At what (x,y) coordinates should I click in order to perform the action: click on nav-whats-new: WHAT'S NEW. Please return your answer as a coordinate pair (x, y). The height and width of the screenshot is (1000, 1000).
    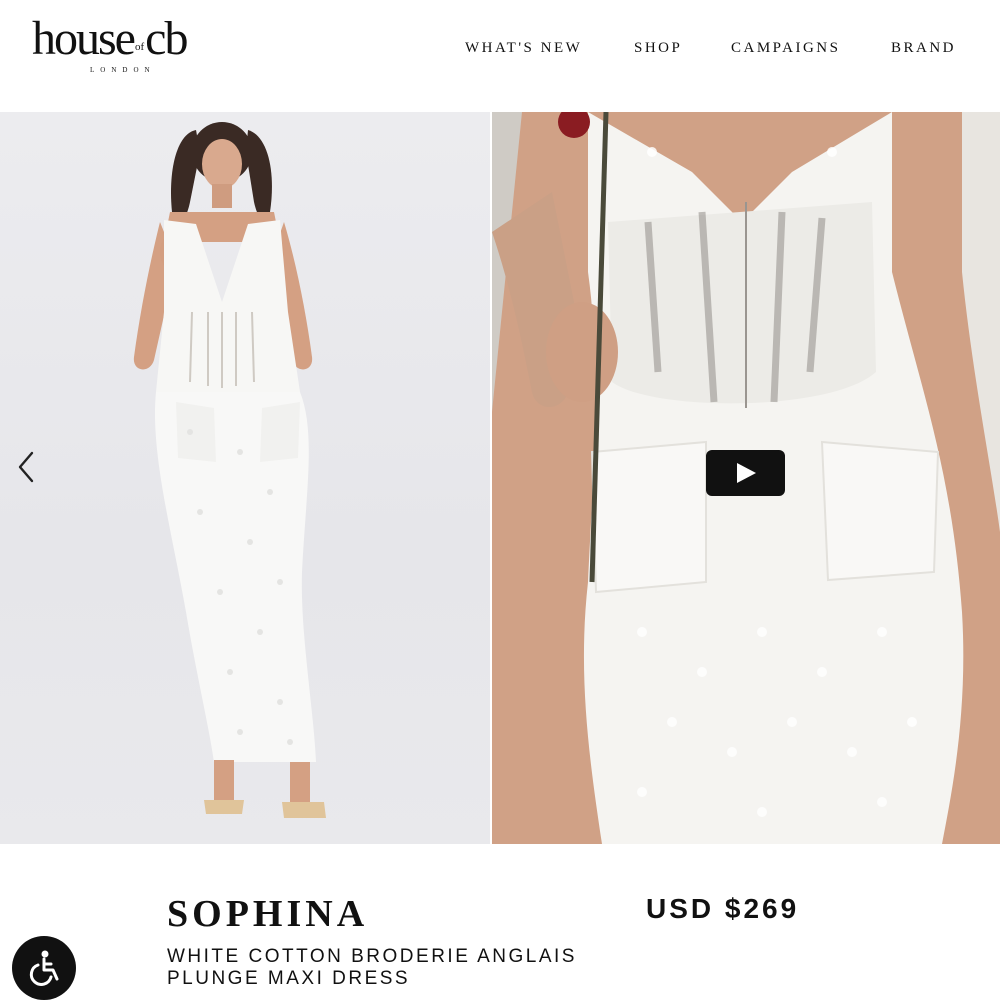
    Looking at the image, I should click on (523, 50).